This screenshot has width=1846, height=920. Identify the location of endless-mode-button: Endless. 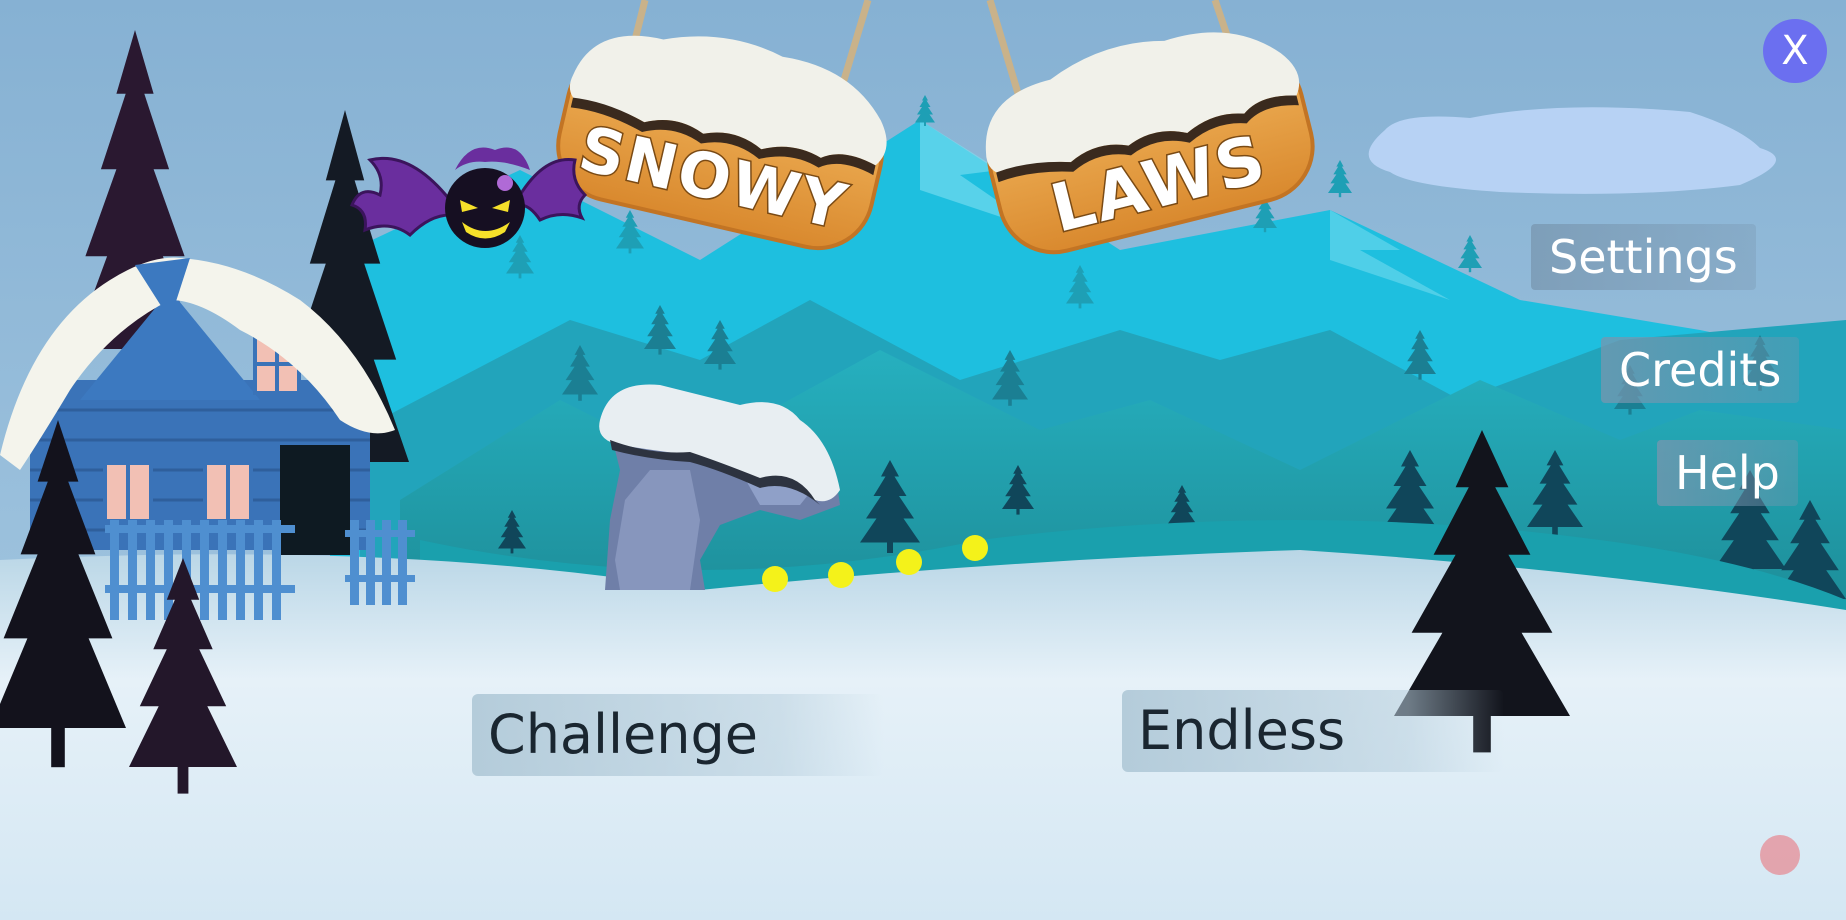
(1313, 731).